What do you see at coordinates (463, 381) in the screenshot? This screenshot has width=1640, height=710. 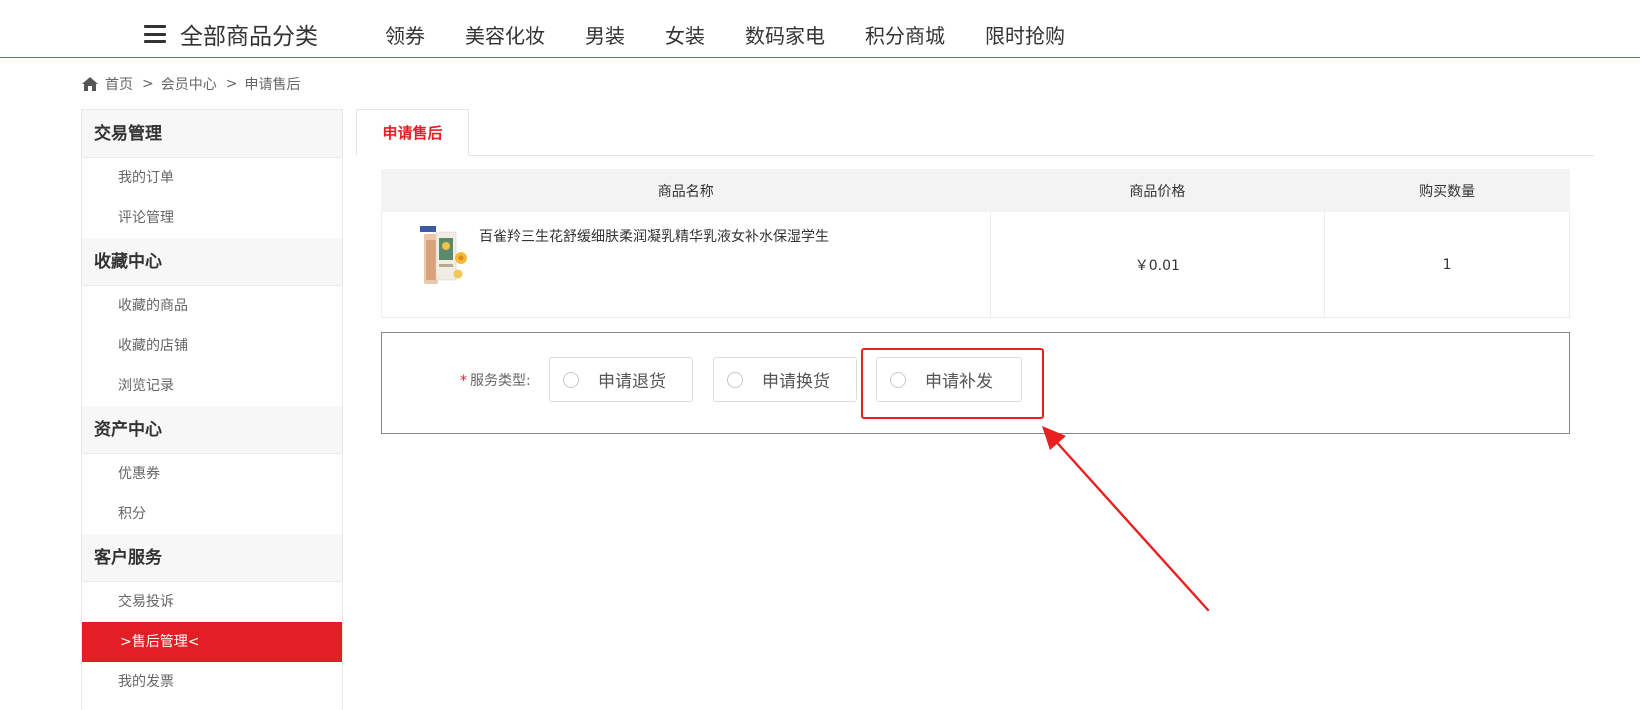 I see `required-mark: *` at bounding box center [463, 381].